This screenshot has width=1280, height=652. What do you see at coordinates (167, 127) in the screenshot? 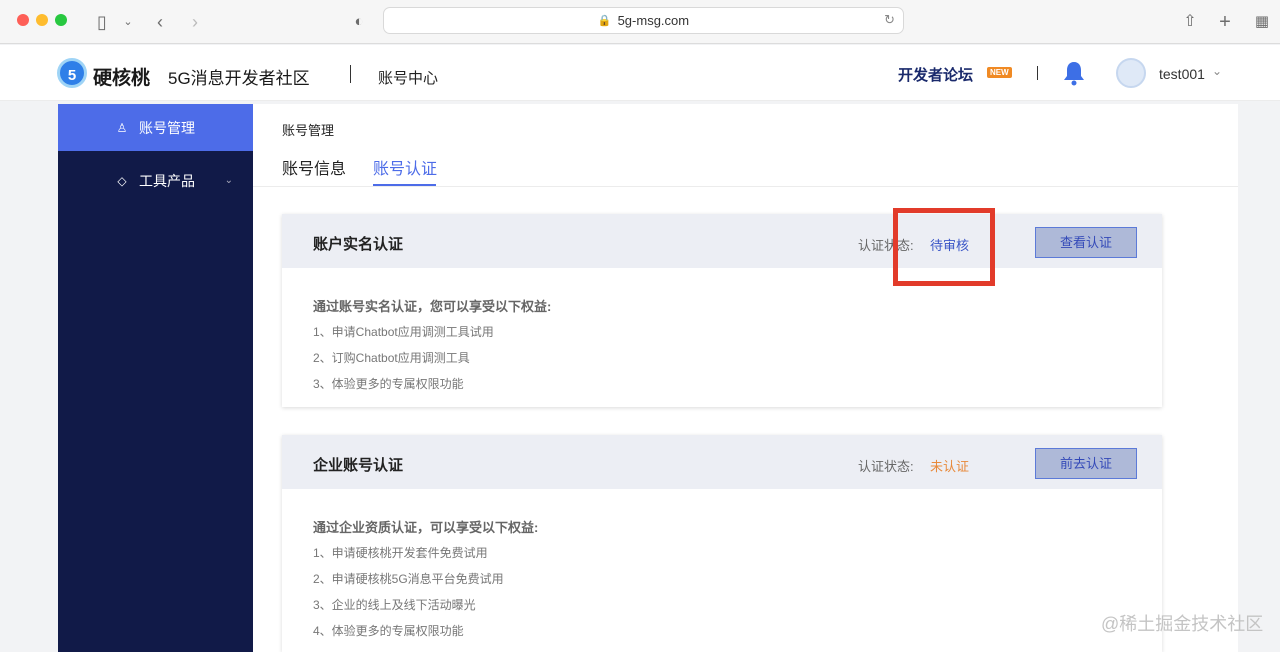
I see `sidebar-item-label: 账号管理` at bounding box center [167, 127].